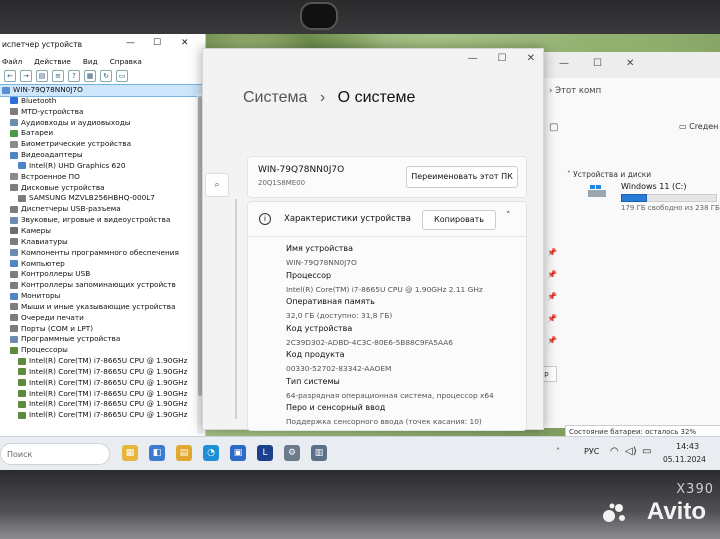  Describe the element at coordinates (102, 177) in the screenshot. I see `device-tree-item: Встроенное ПО` at that location.